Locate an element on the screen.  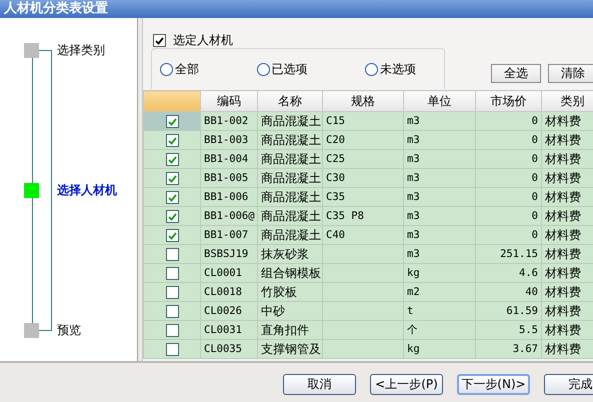
column-header: 规格 is located at coordinates (363, 101).